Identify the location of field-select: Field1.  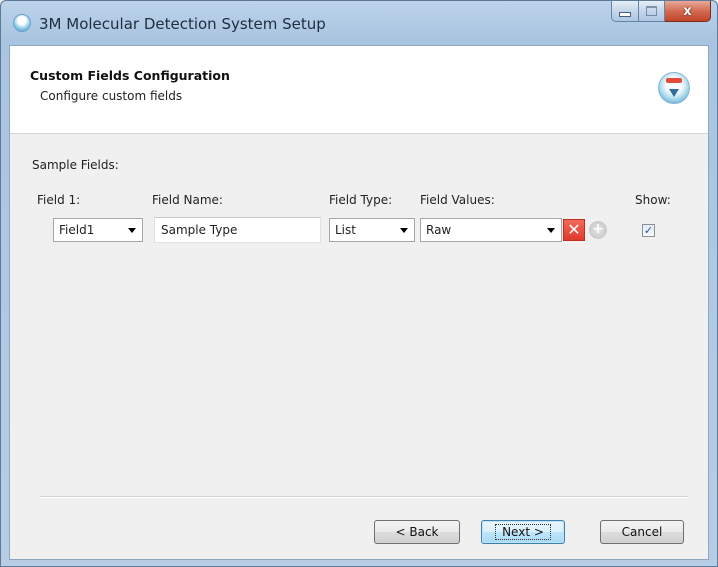
(98, 230).